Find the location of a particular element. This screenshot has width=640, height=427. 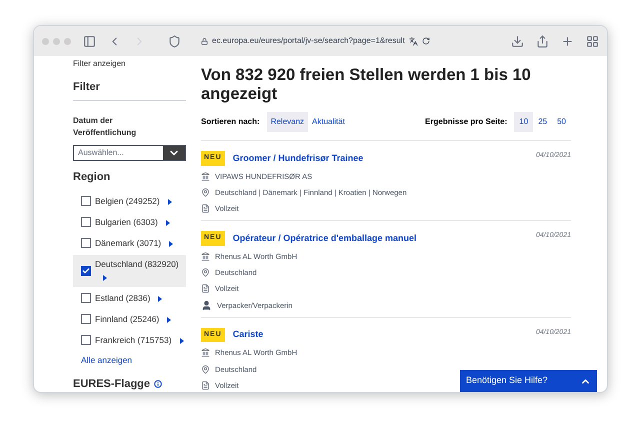

region-option: Bulgarien (6303) is located at coordinates (129, 222).